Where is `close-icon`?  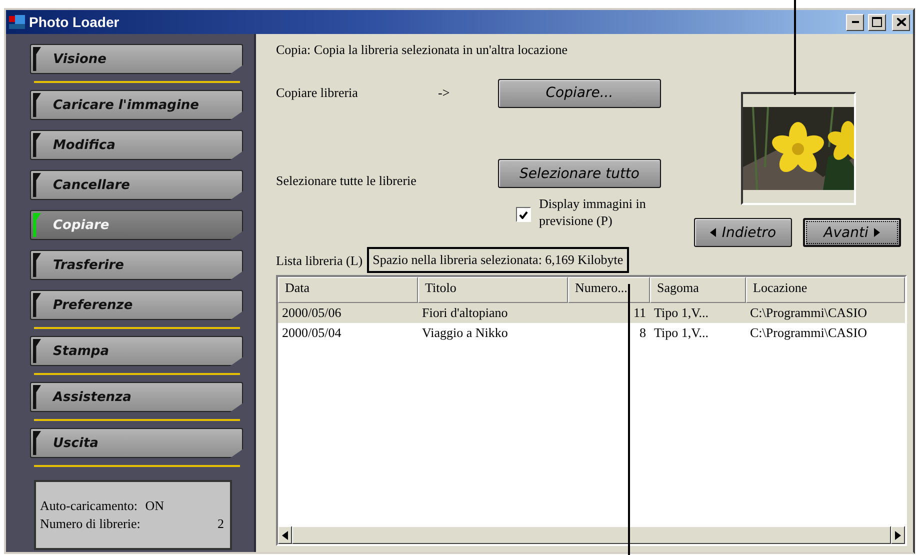
close-icon is located at coordinates (901, 22).